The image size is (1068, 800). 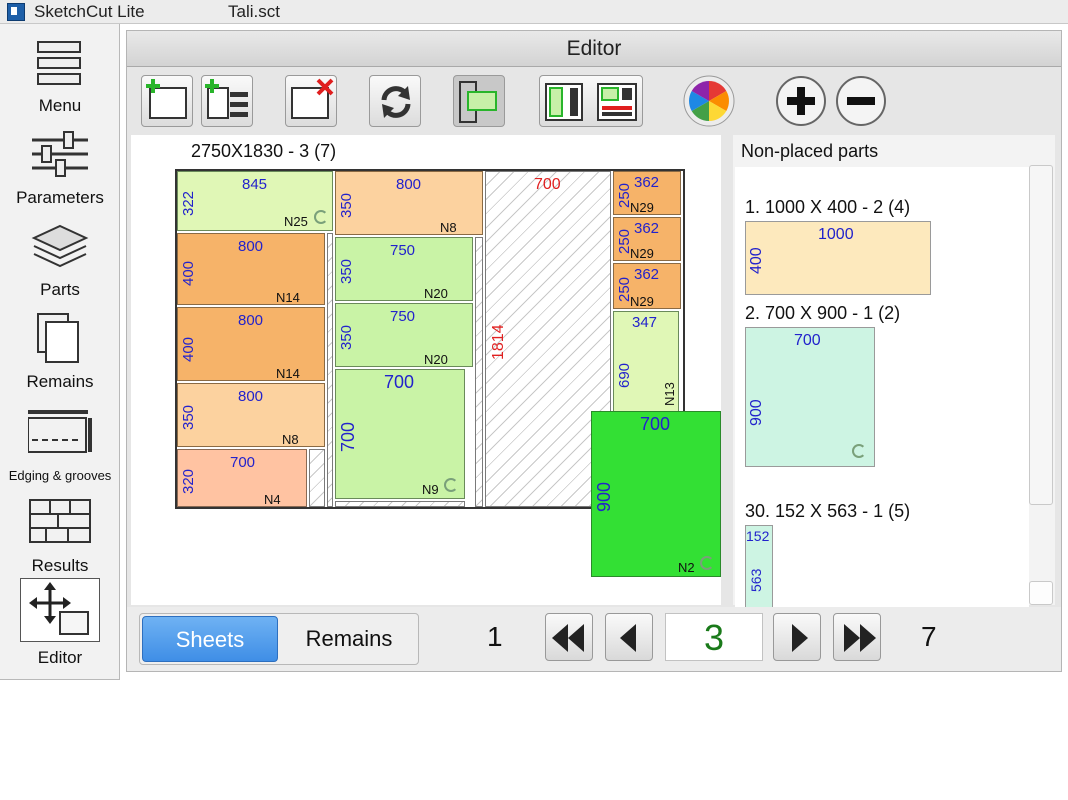 I want to click on previous-page-button, so click(x=629, y=637).